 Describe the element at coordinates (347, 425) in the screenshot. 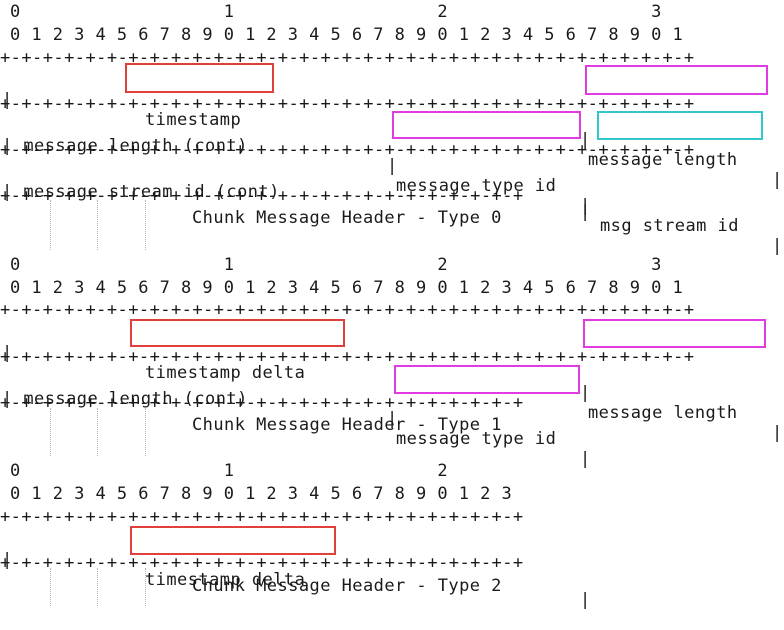

I see `type1-caption: Chunk Message Header - Type 1` at that location.